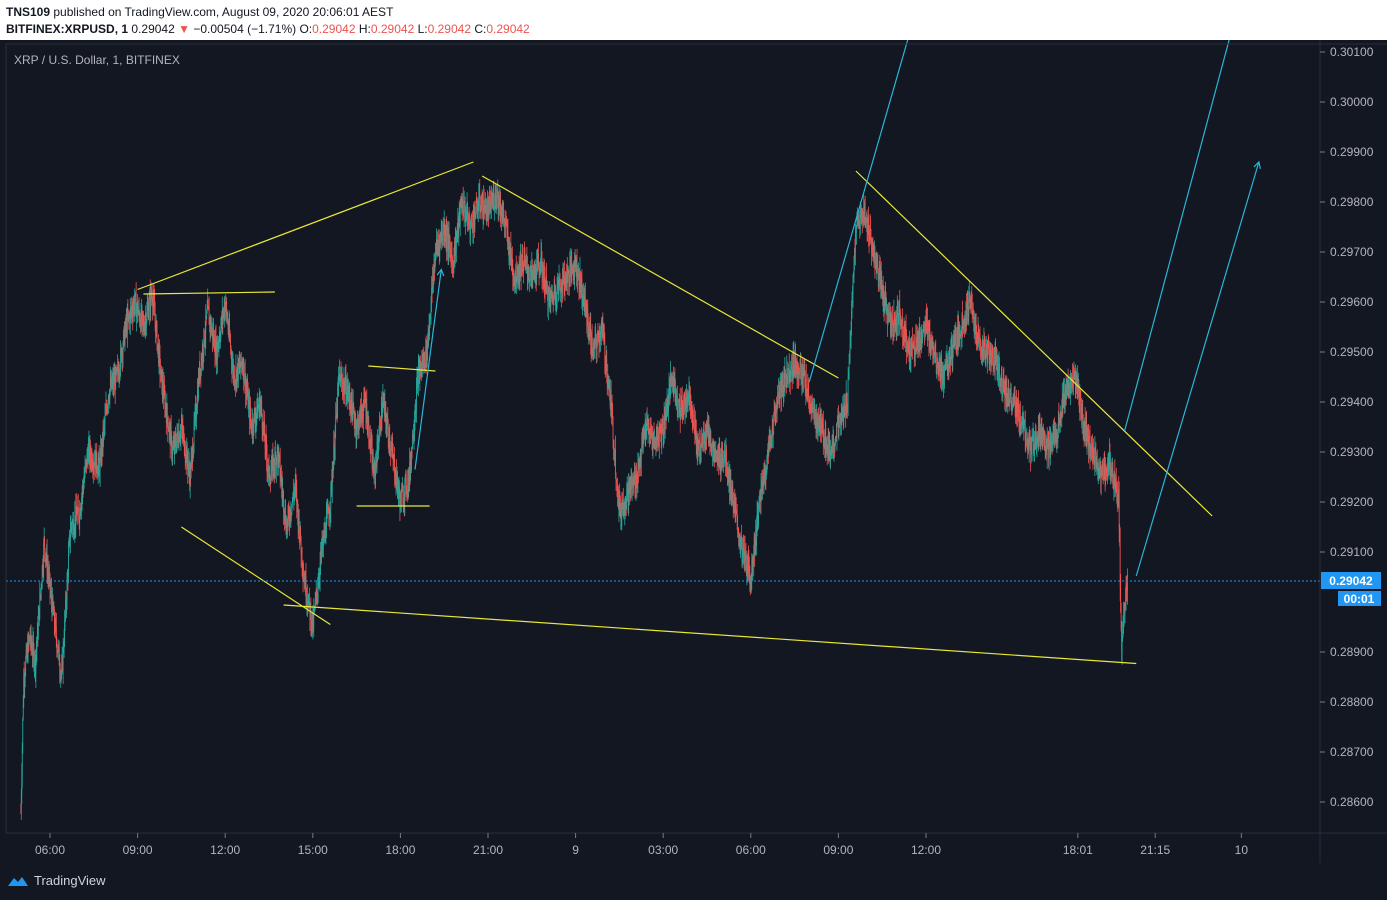 The width and height of the screenshot is (1387, 900). I want to click on time-axis-label: 15:00, so click(313, 850).